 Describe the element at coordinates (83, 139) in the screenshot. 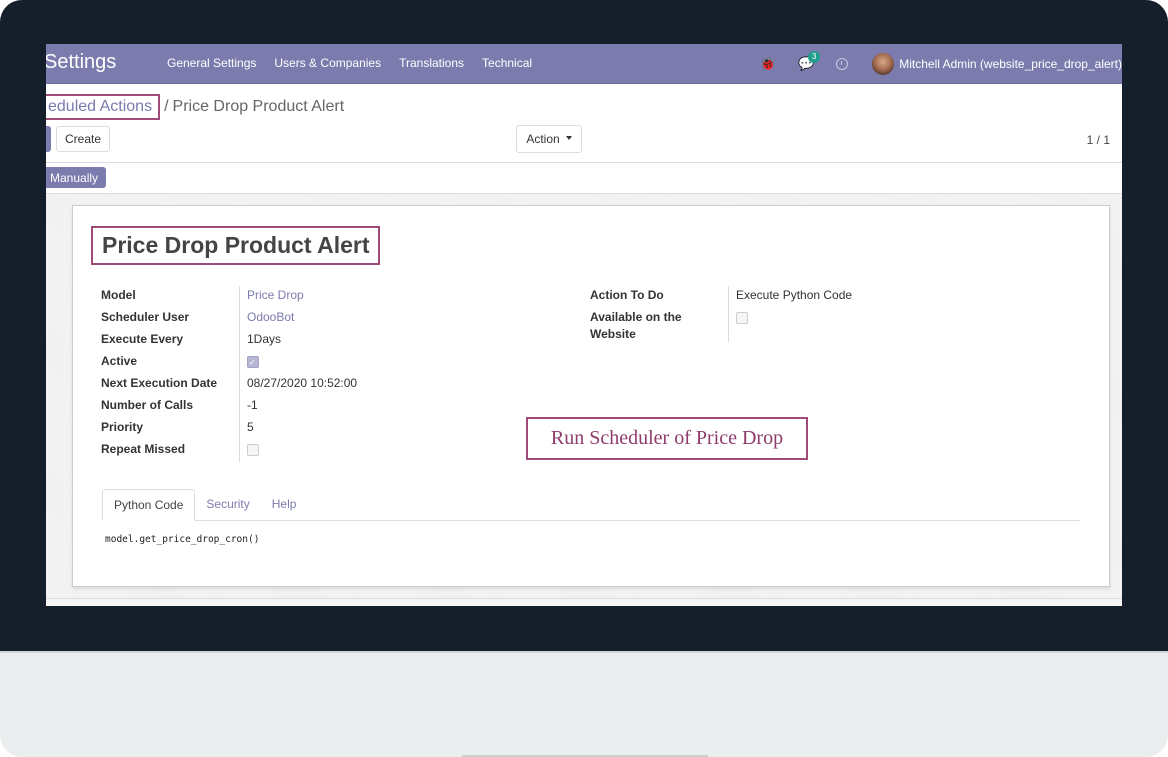

I see `create-button: Create` at that location.